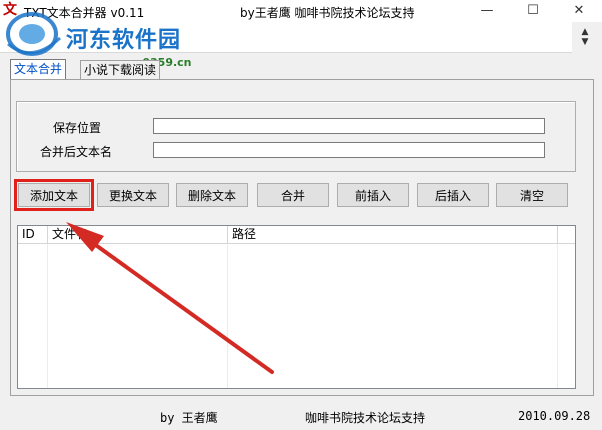 The image size is (602, 430). Describe the element at coordinates (453, 195) in the screenshot. I see `insert-after-button: 后插入` at that location.